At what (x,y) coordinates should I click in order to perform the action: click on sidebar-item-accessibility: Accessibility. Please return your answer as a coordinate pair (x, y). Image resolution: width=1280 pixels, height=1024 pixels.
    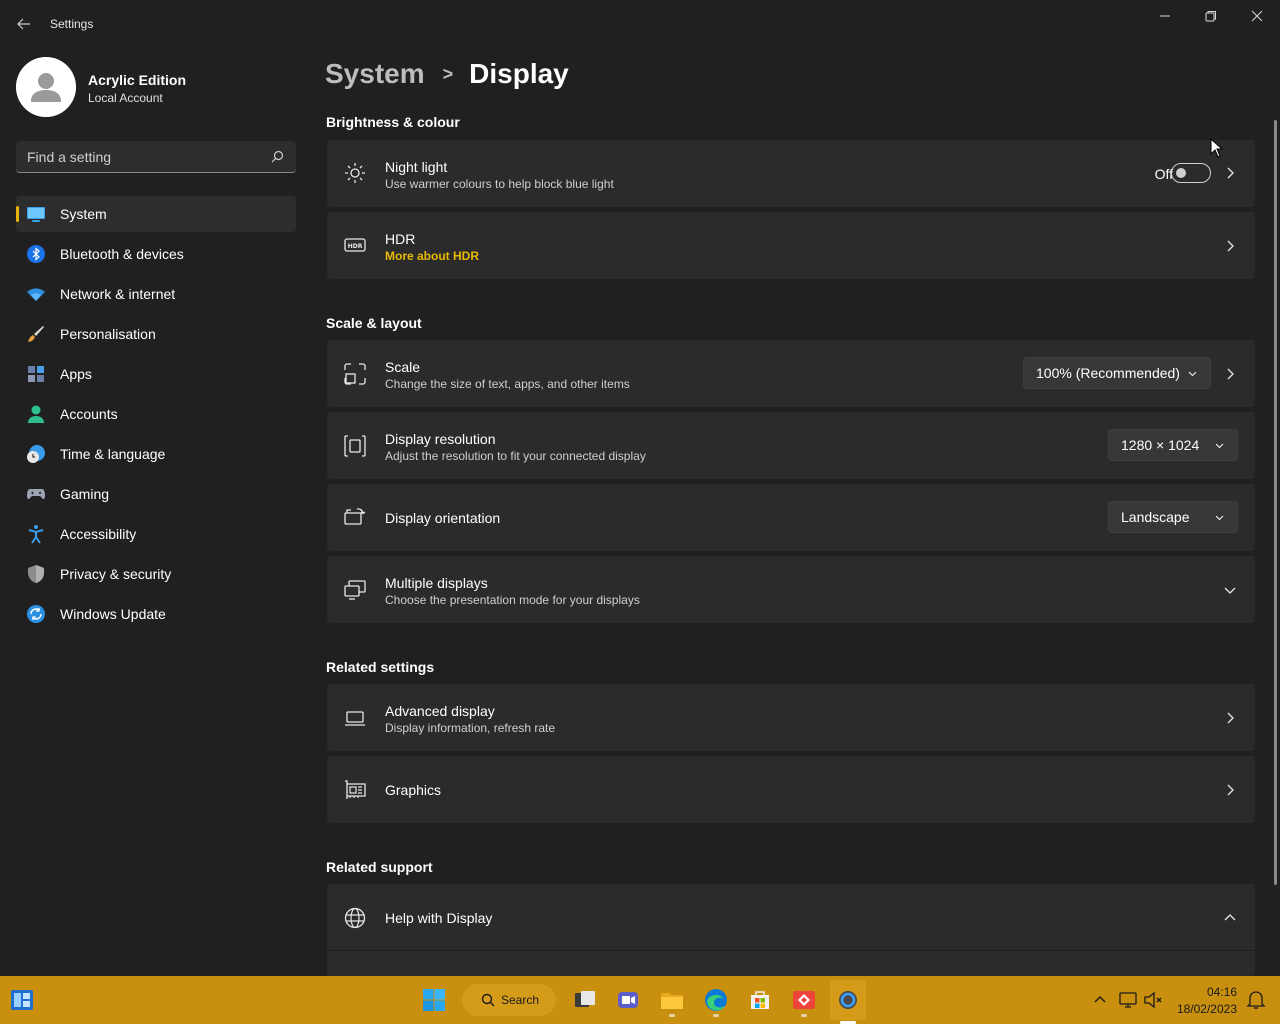
    Looking at the image, I should click on (156, 534).